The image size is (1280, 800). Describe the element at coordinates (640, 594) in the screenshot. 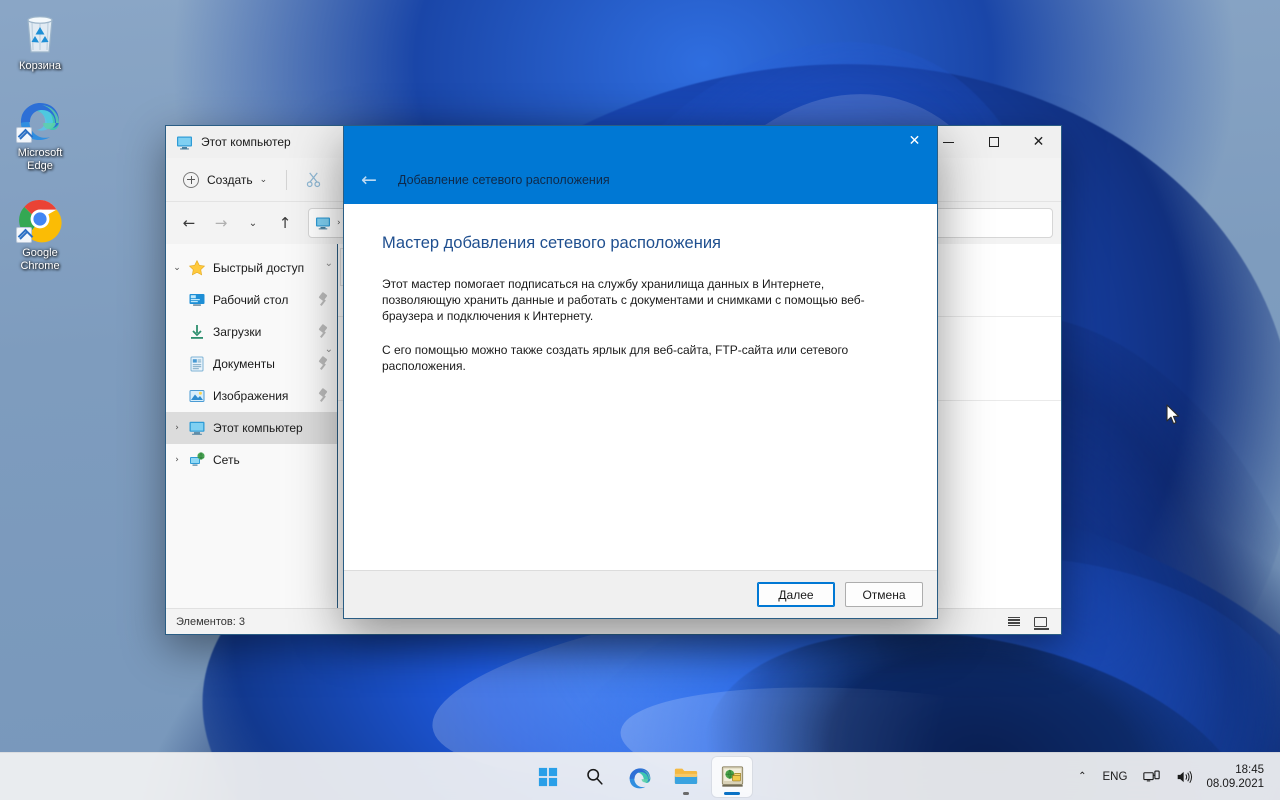

I see `wizard-footer: Далее Отмена` at that location.